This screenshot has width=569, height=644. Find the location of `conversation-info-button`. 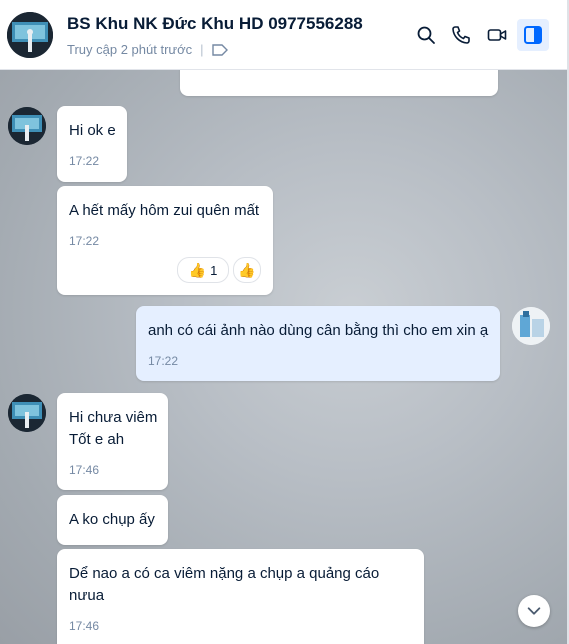

conversation-info-button is located at coordinates (533, 35).